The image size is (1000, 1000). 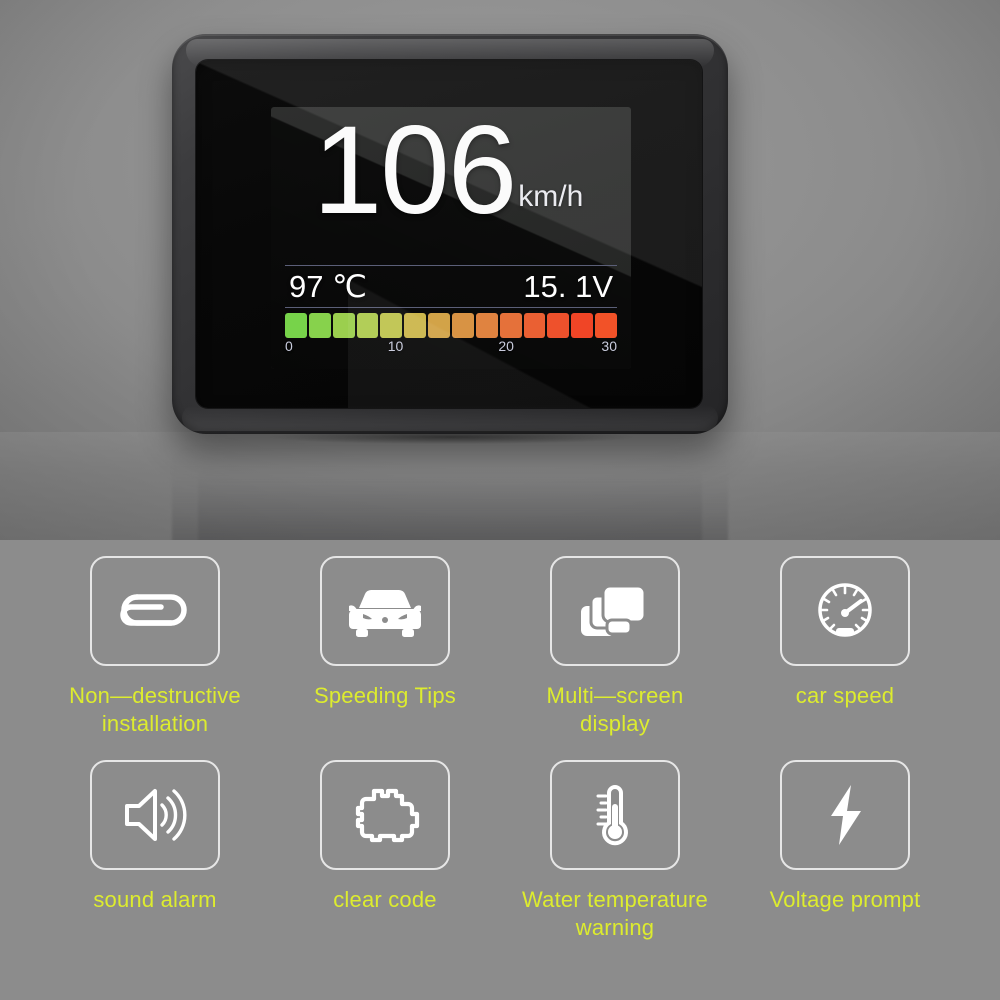 I want to click on multi-screen-icon, so click(x=615, y=611).